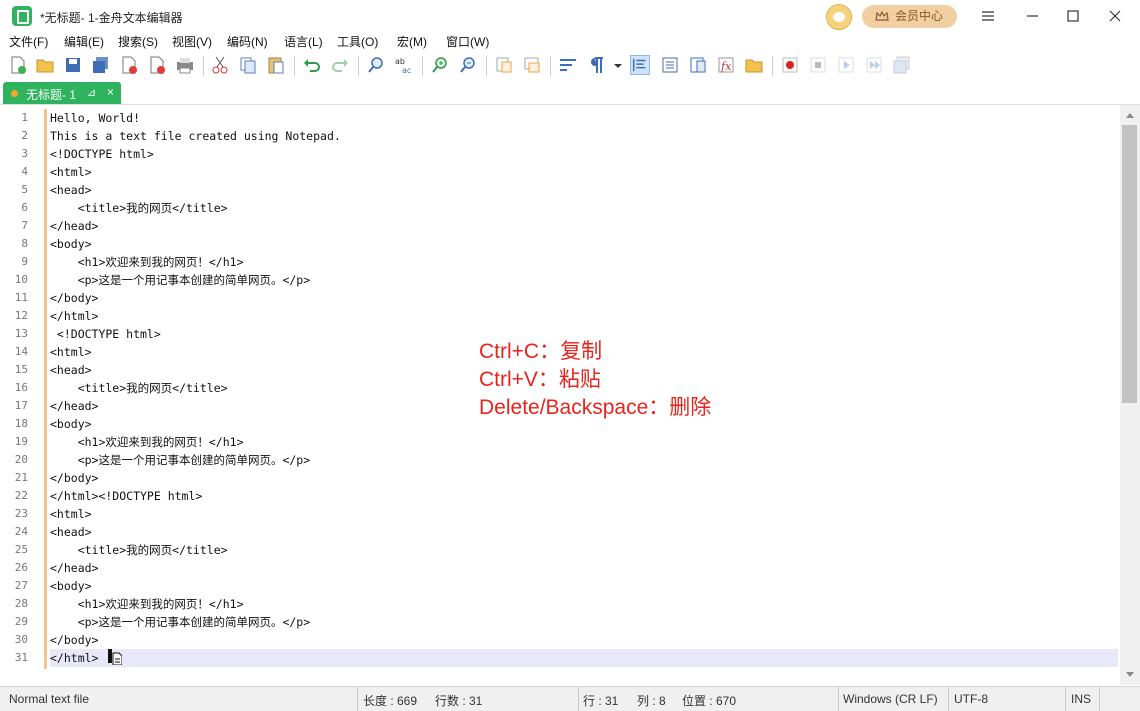 Image resolution: width=1140 pixels, height=711 pixels. What do you see at coordinates (21, 585) in the screenshot?
I see `line-number: 27` at bounding box center [21, 585].